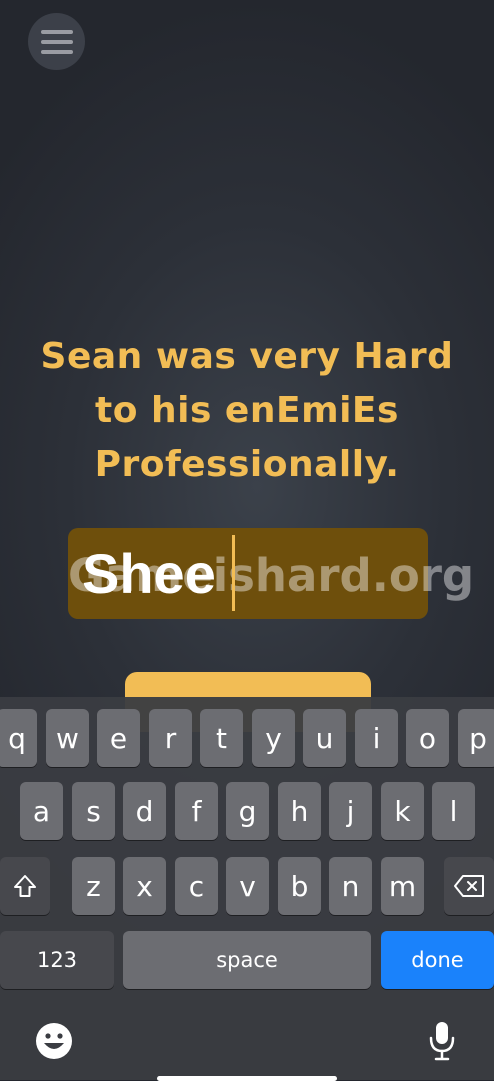 Image resolution: width=494 pixels, height=1081 pixels. I want to click on key-o: o, so click(427, 738).